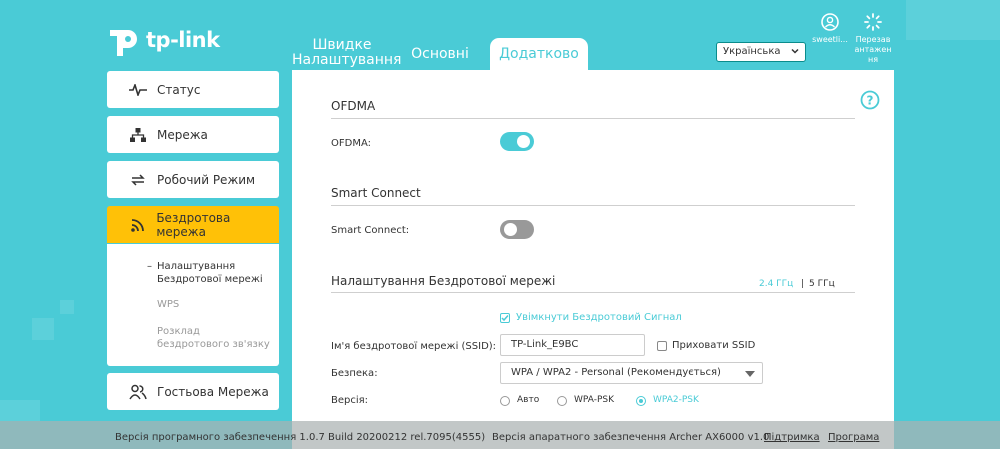  What do you see at coordinates (873, 22) in the screenshot?
I see `reboot-icon` at bounding box center [873, 22].